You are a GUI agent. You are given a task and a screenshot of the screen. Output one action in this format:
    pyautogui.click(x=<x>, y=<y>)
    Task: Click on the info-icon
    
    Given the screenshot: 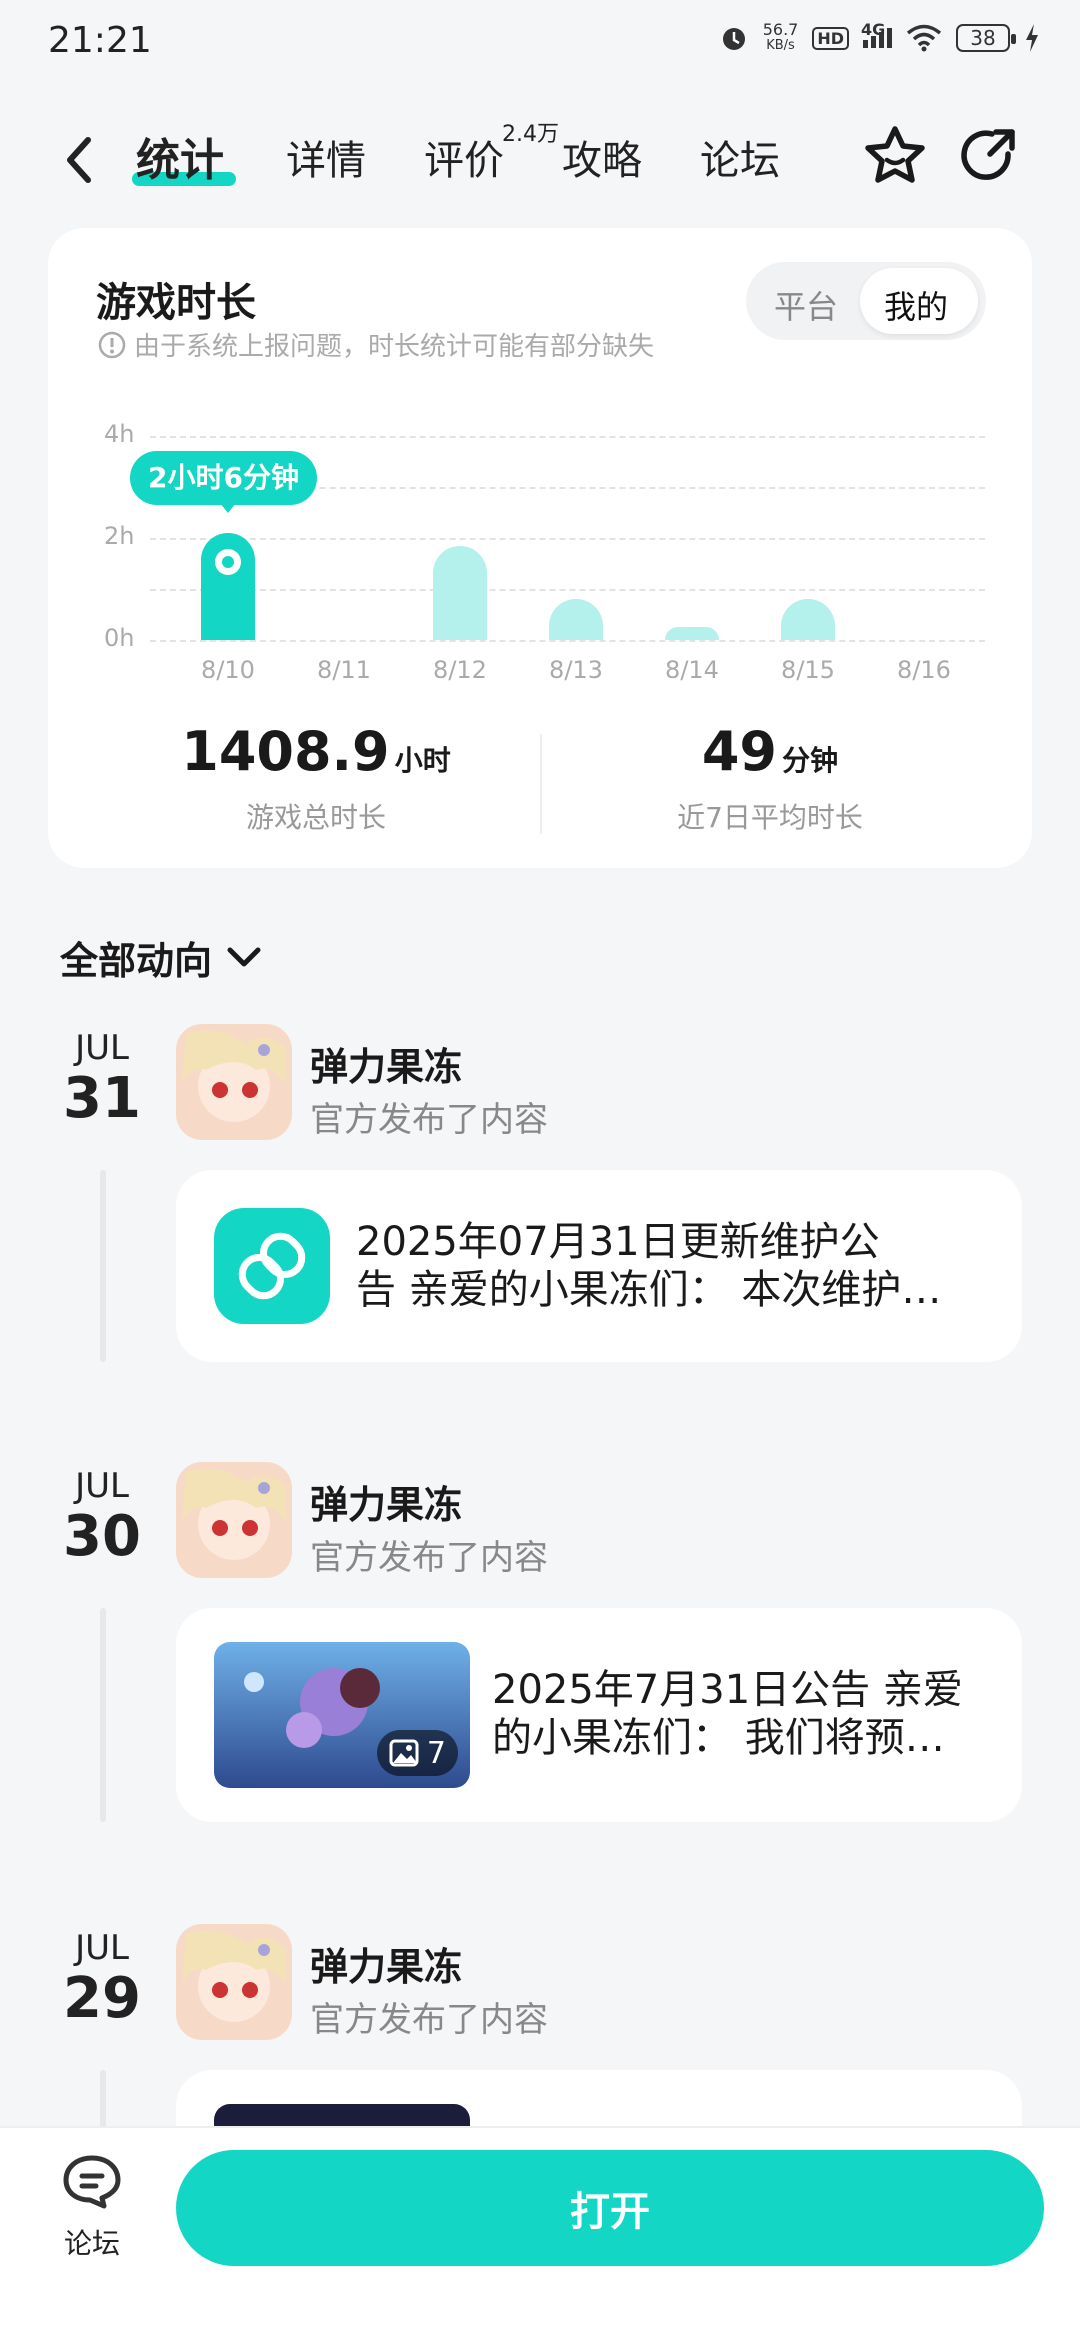 What is the action you would take?
    pyautogui.click(x=112, y=344)
    